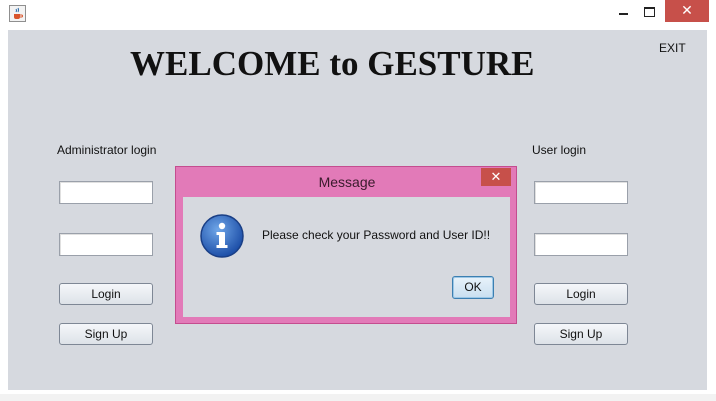 This screenshot has width=716, height=401. I want to click on close-window-button: ✕, so click(687, 11).